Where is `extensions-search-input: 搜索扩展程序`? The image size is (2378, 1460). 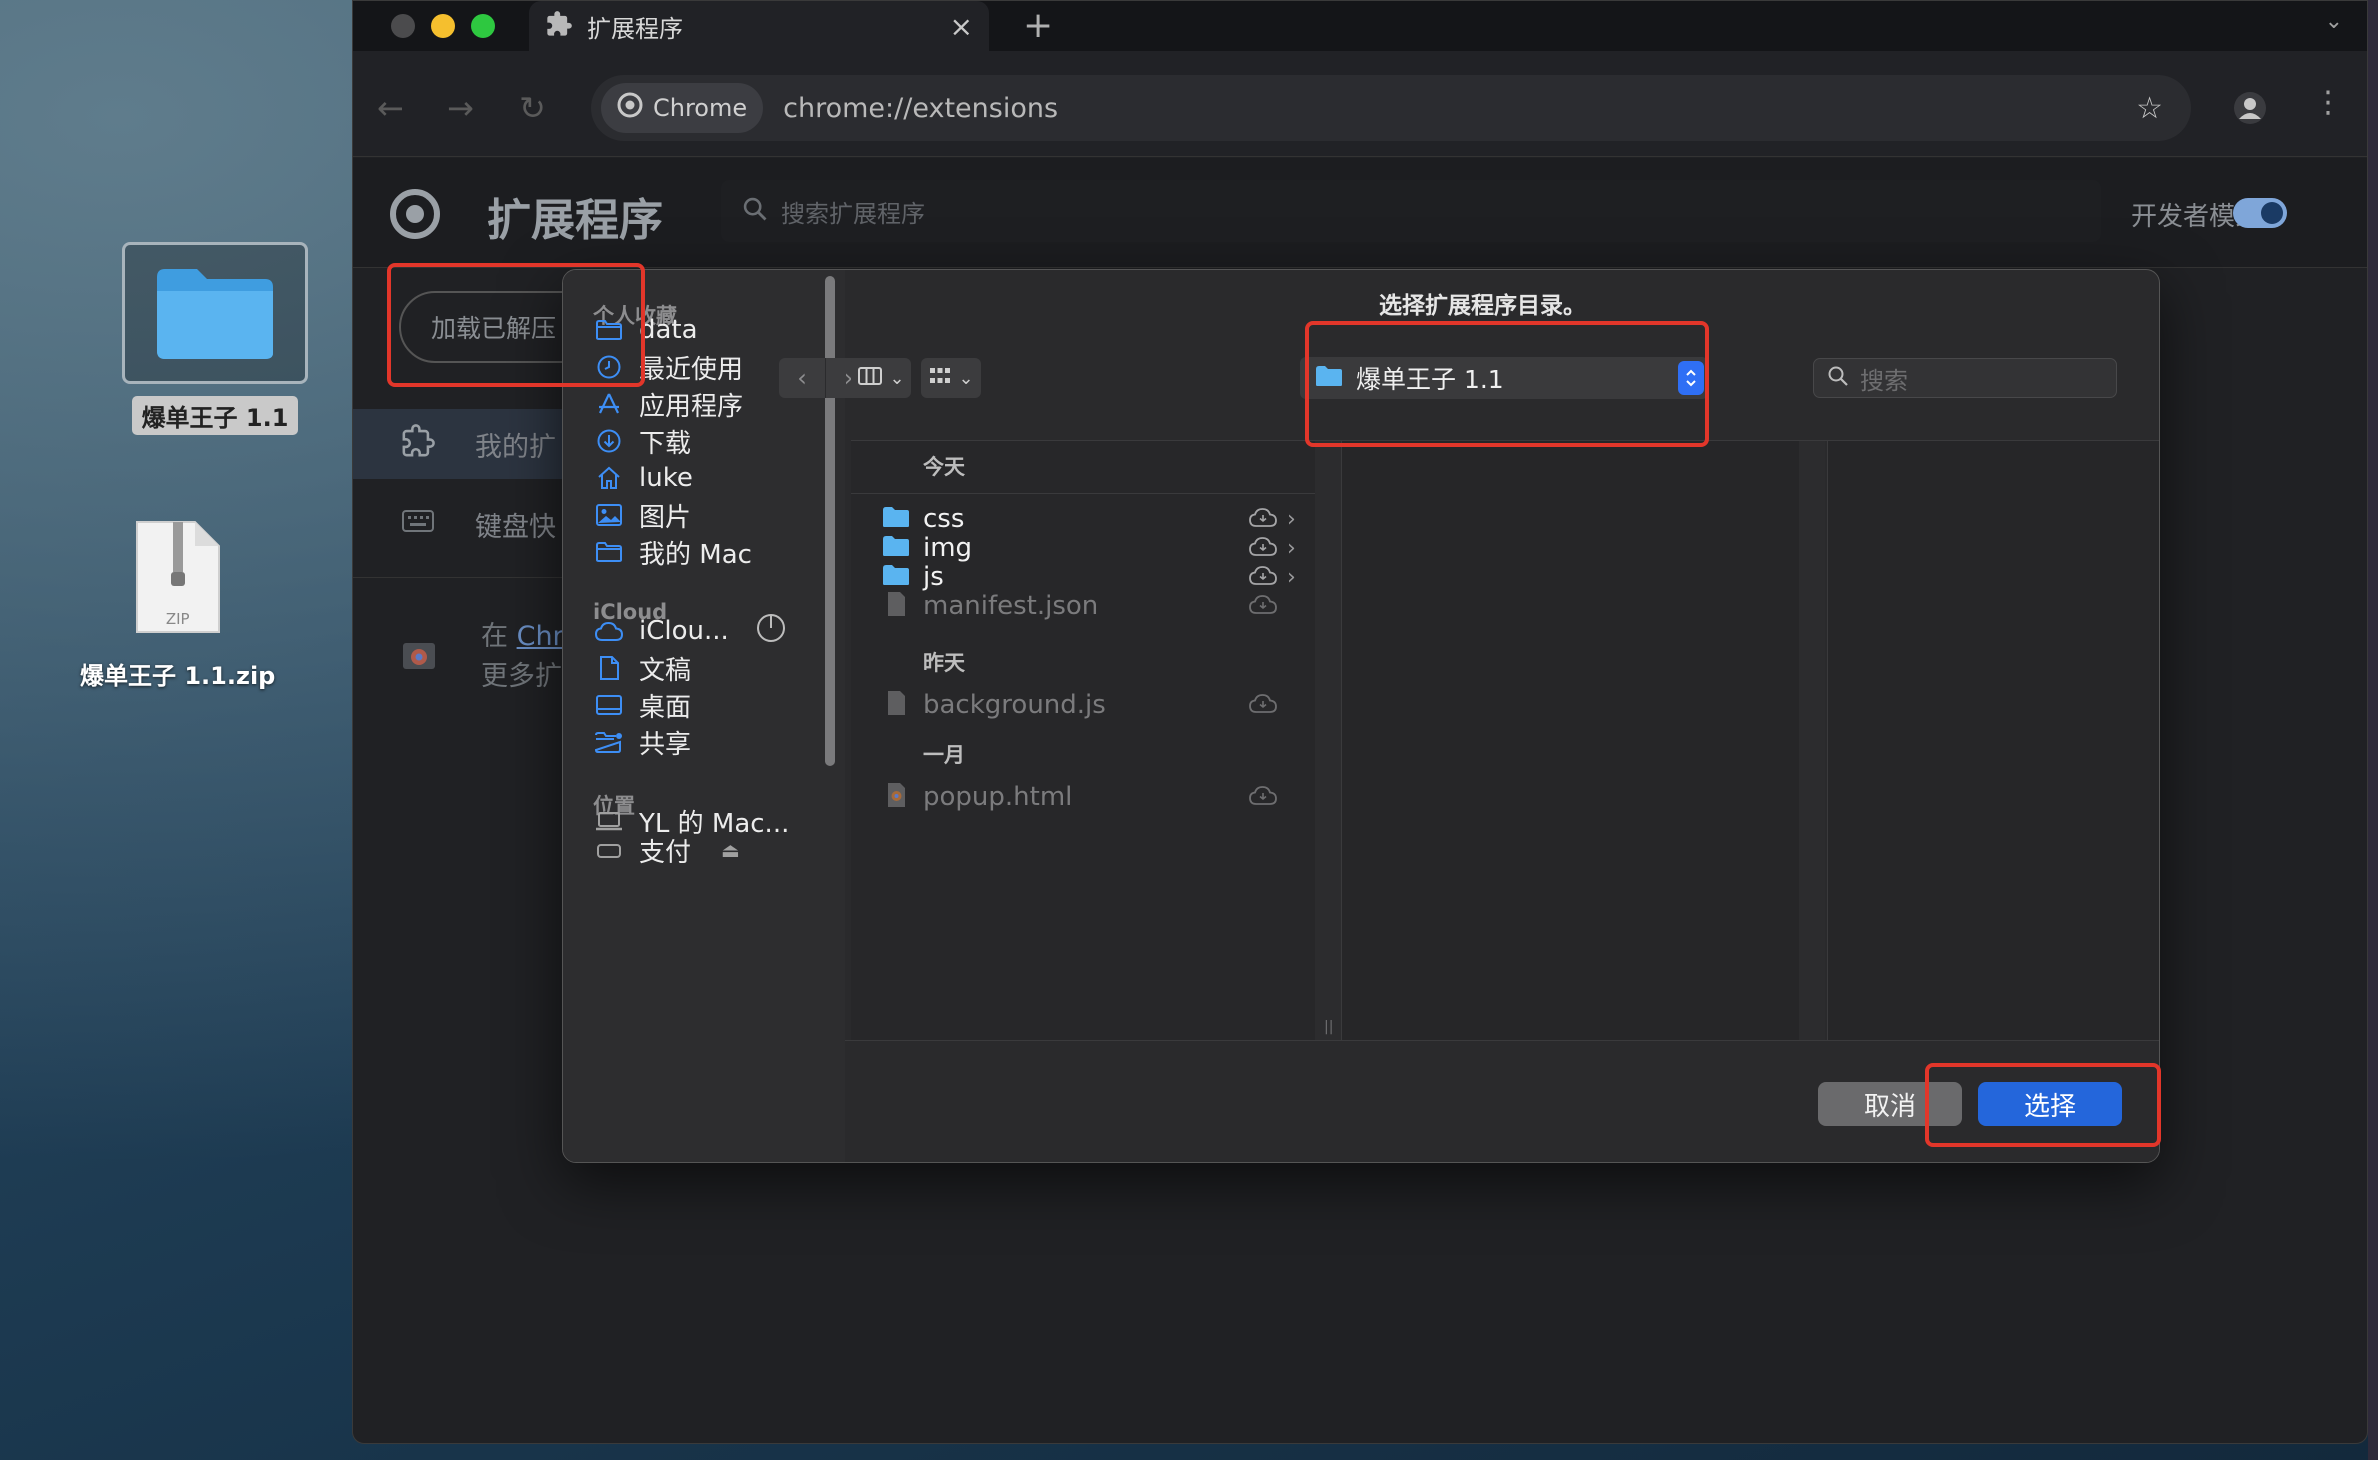 extensions-search-input: 搜索扩展程序 is located at coordinates (1411, 211).